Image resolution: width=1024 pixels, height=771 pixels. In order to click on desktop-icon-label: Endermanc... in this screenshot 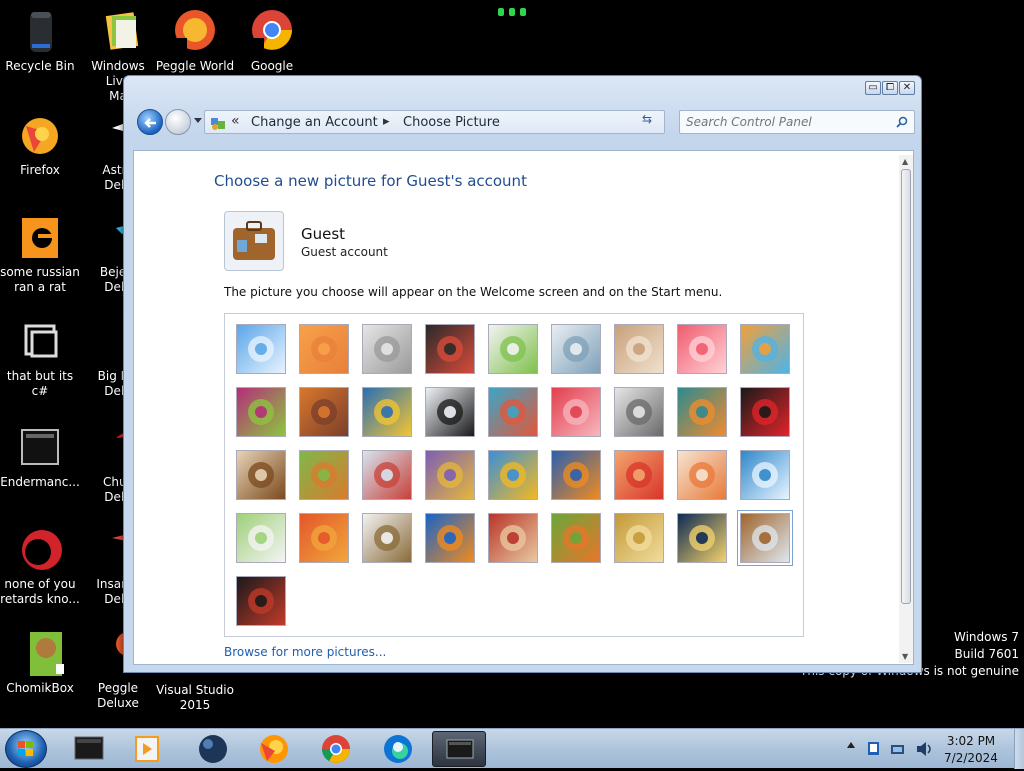, I will do `click(40, 482)`.